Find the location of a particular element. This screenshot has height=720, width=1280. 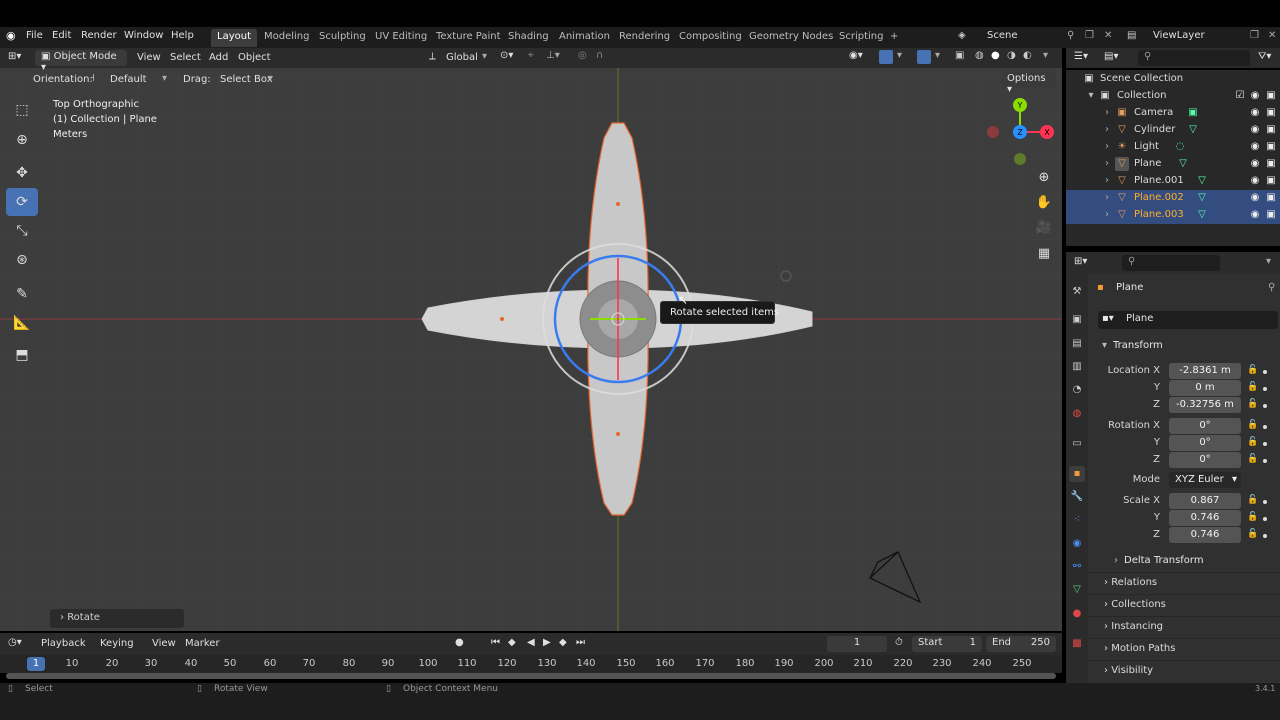

timeline-scrollbar is located at coordinates (531, 676).